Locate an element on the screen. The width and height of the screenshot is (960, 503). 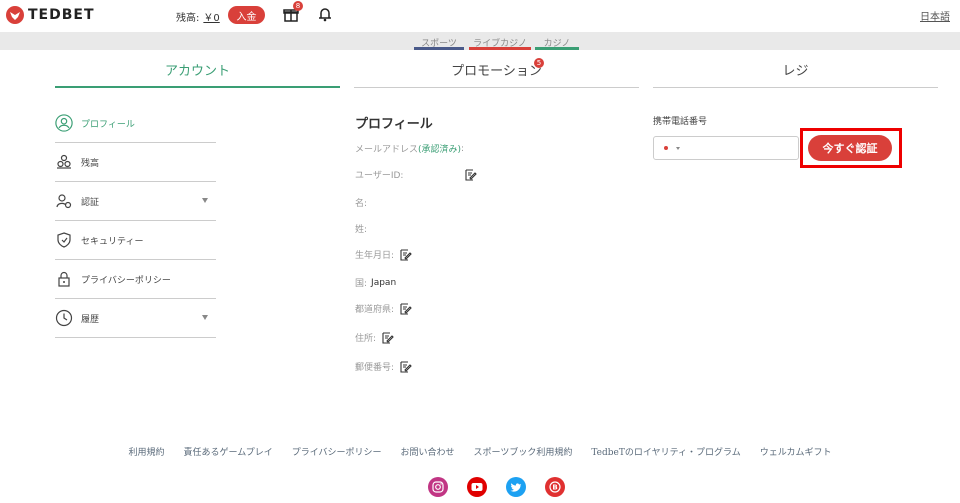
address-field: 住所: is located at coordinates (374, 337).